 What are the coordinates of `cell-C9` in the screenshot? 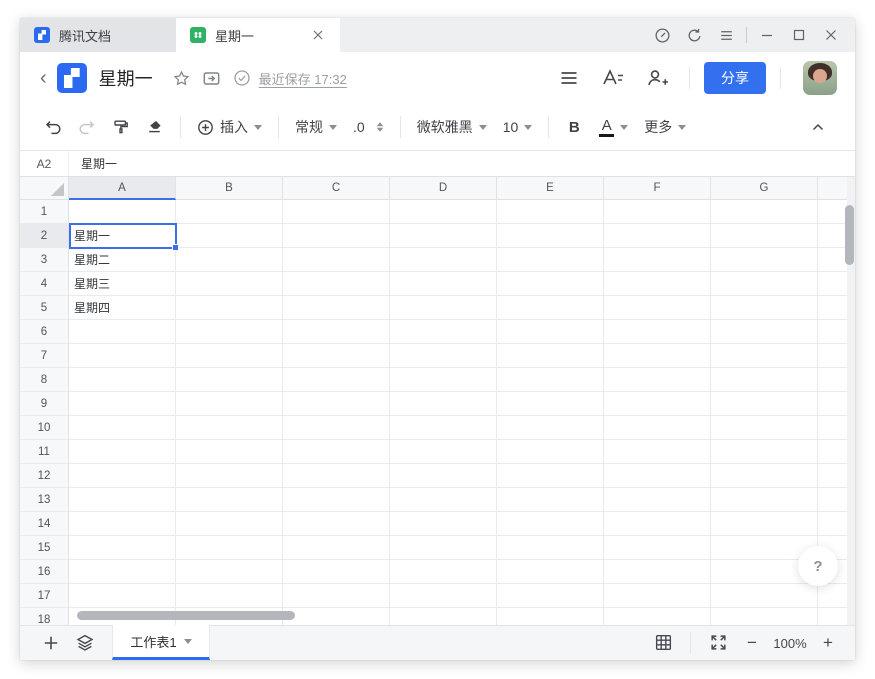 It's located at (336, 404).